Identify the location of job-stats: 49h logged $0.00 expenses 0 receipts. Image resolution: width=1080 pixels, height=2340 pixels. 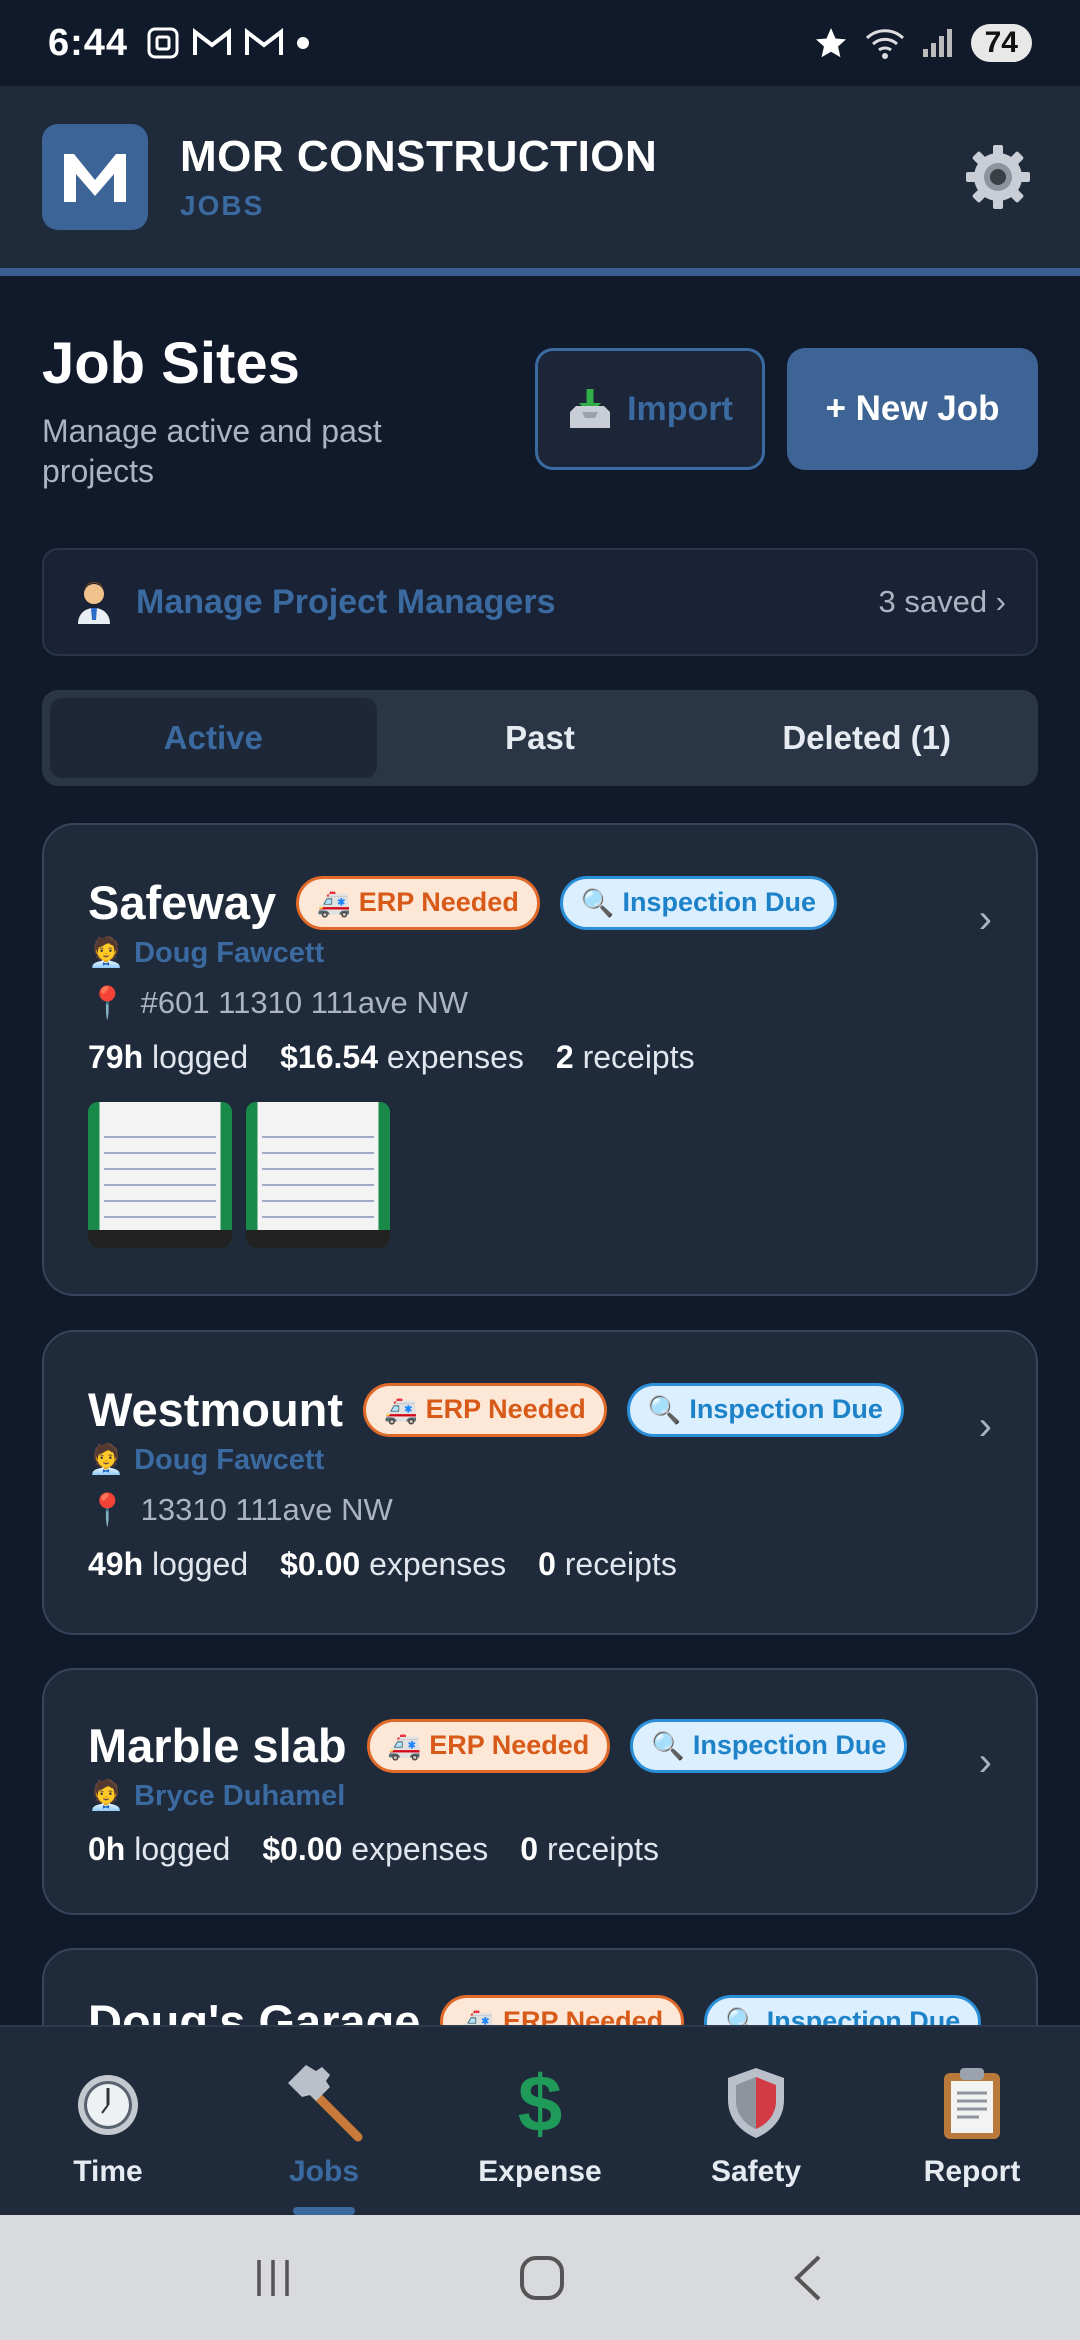
(382, 1564).